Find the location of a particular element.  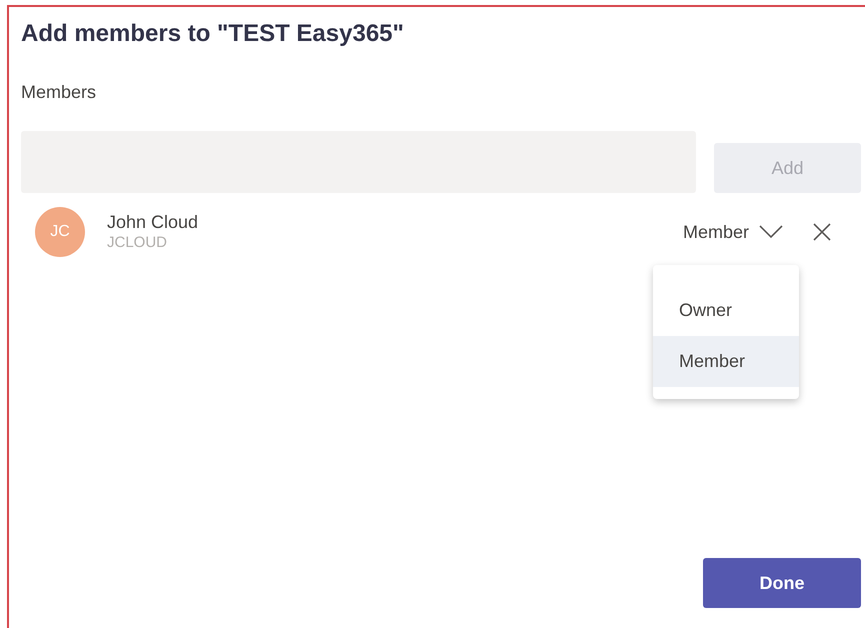

role-dropdown: Member is located at coordinates (732, 232).